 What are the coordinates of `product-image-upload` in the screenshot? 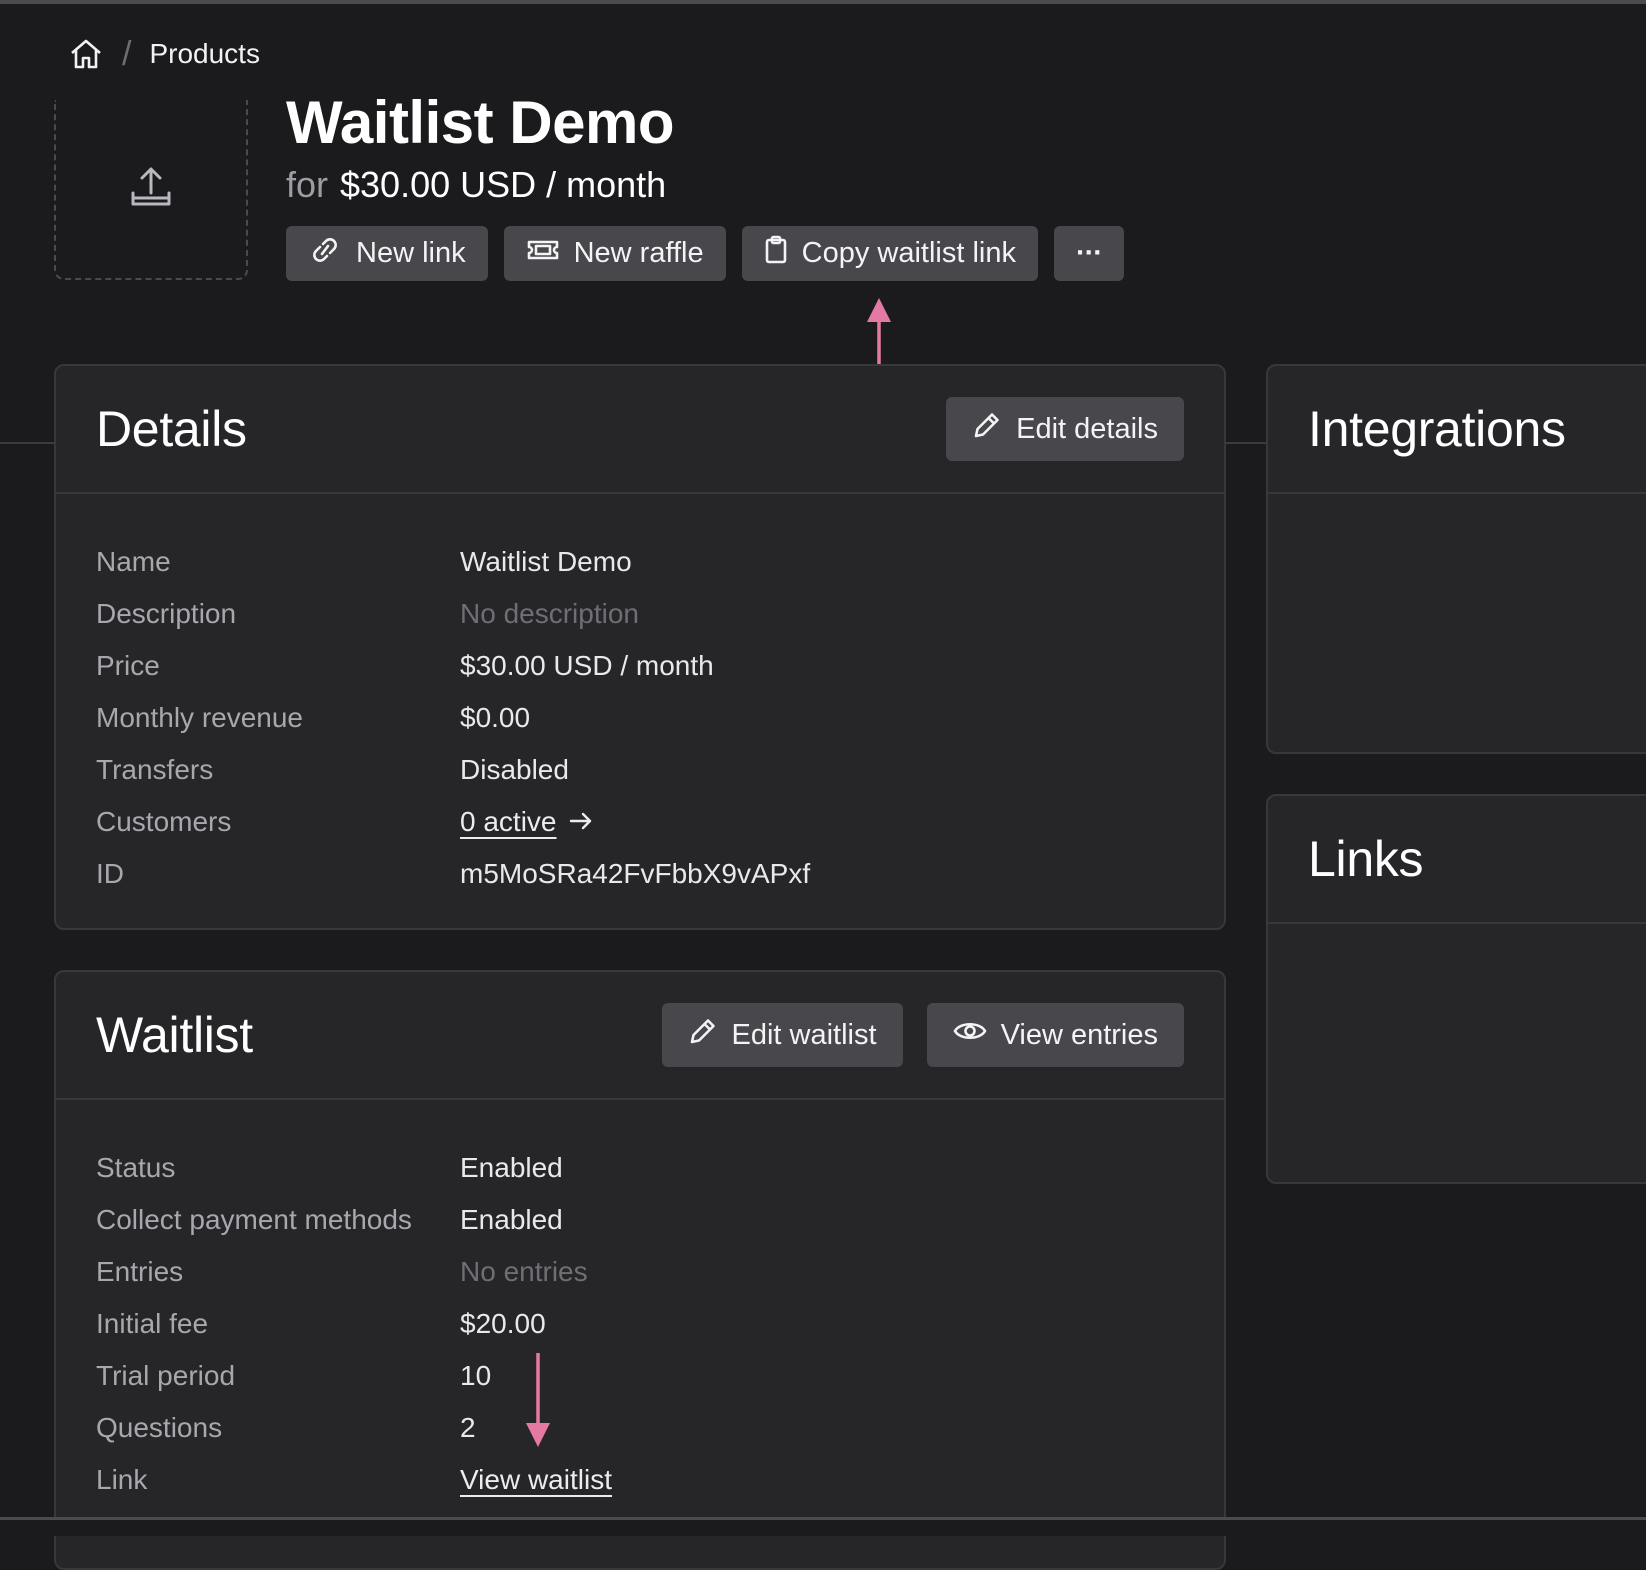 It's located at (151, 190).